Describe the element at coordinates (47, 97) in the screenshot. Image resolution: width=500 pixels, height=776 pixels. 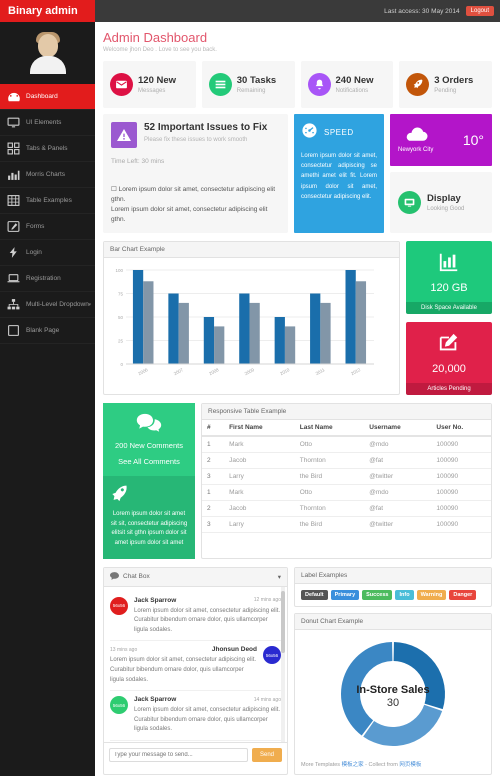
I see `sidebar-item-dashboard: Dashboard` at that location.